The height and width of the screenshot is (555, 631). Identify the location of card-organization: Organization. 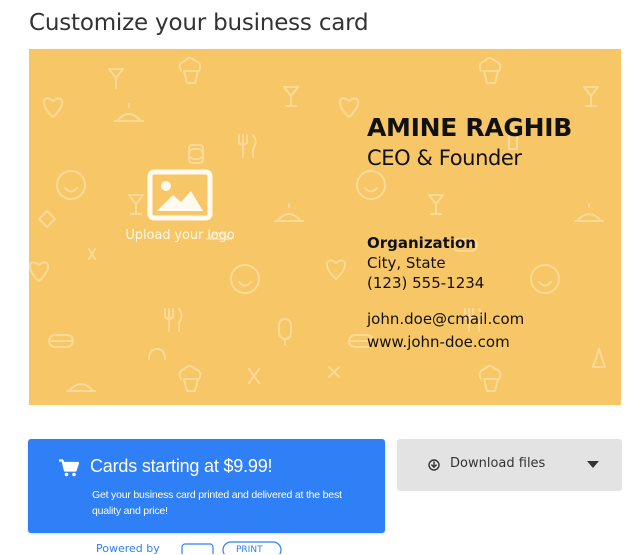
(421, 243).